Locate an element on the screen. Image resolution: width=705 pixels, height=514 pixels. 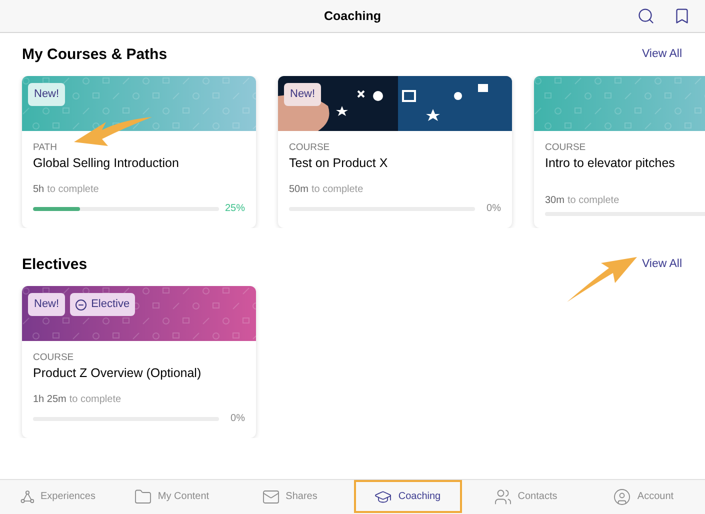
people-icon is located at coordinates (503, 497).